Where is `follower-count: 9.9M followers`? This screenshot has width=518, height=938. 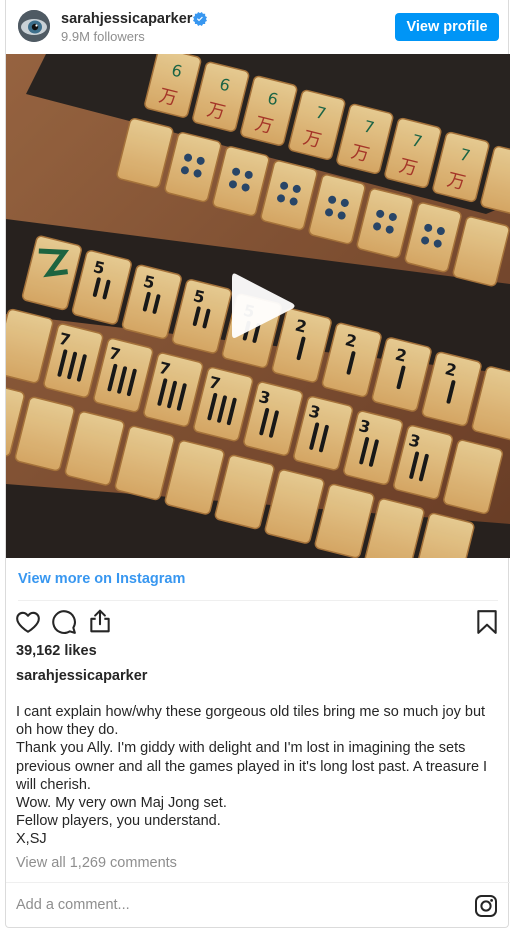 follower-count: 9.9M followers is located at coordinates (103, 36).